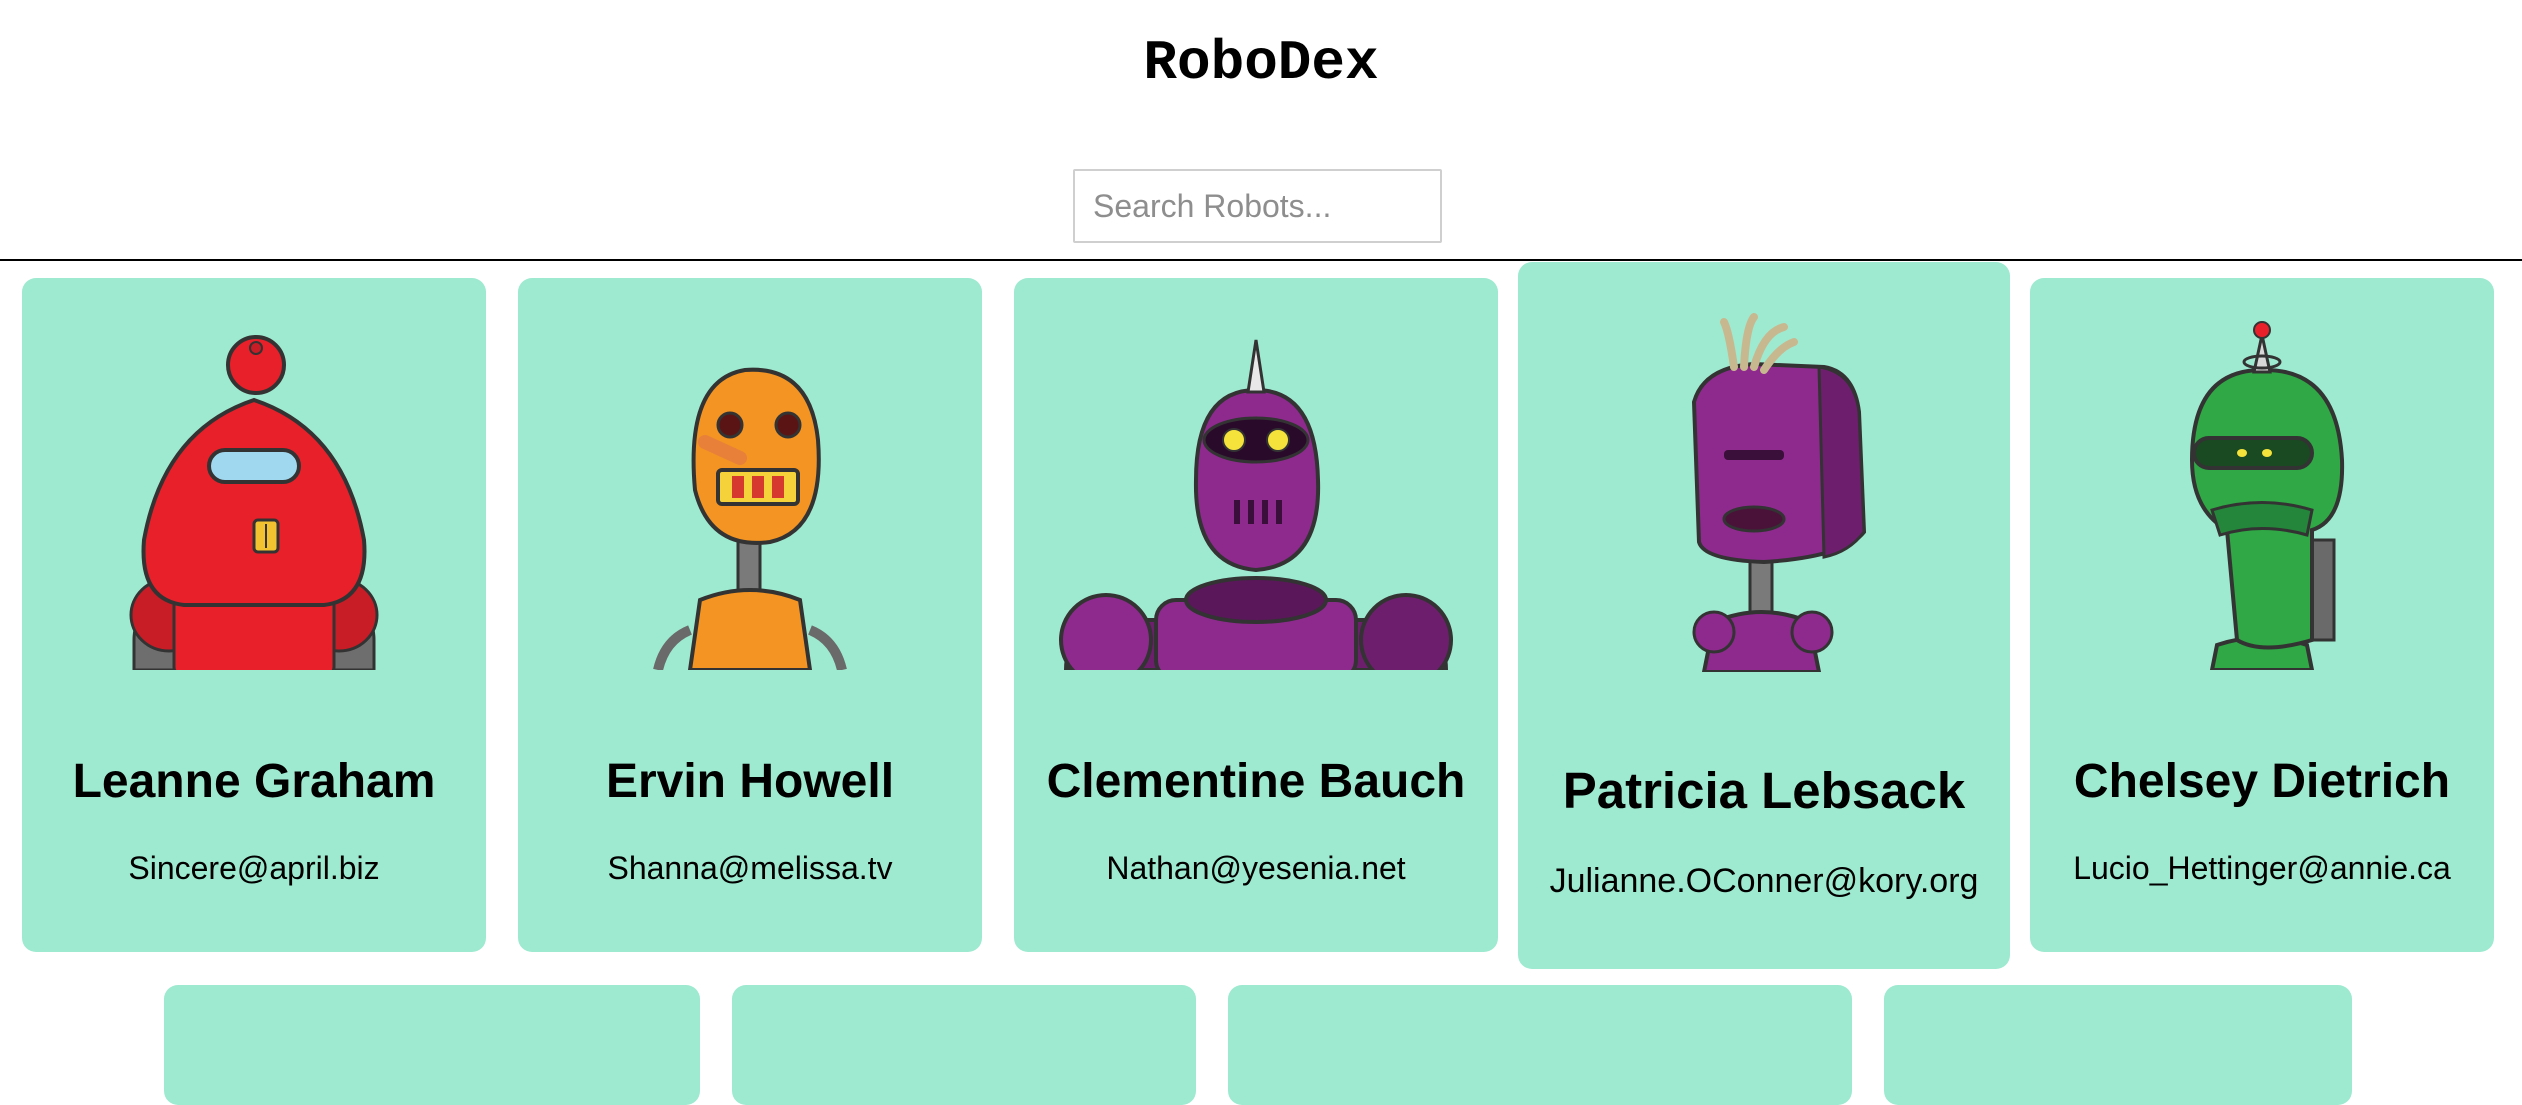 The width and height of the screenshot is (2522, 1105). Describe the element at coordinates (1256, 868) in the screenshot. I see `robot-email: Nathan@yesenia.net` at that location.